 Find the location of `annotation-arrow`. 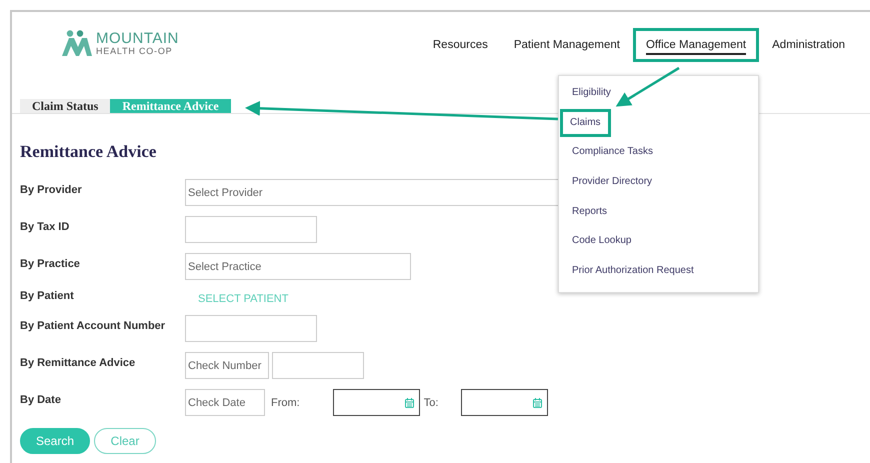

annotation-arrow is located at coordinates (648, 86).